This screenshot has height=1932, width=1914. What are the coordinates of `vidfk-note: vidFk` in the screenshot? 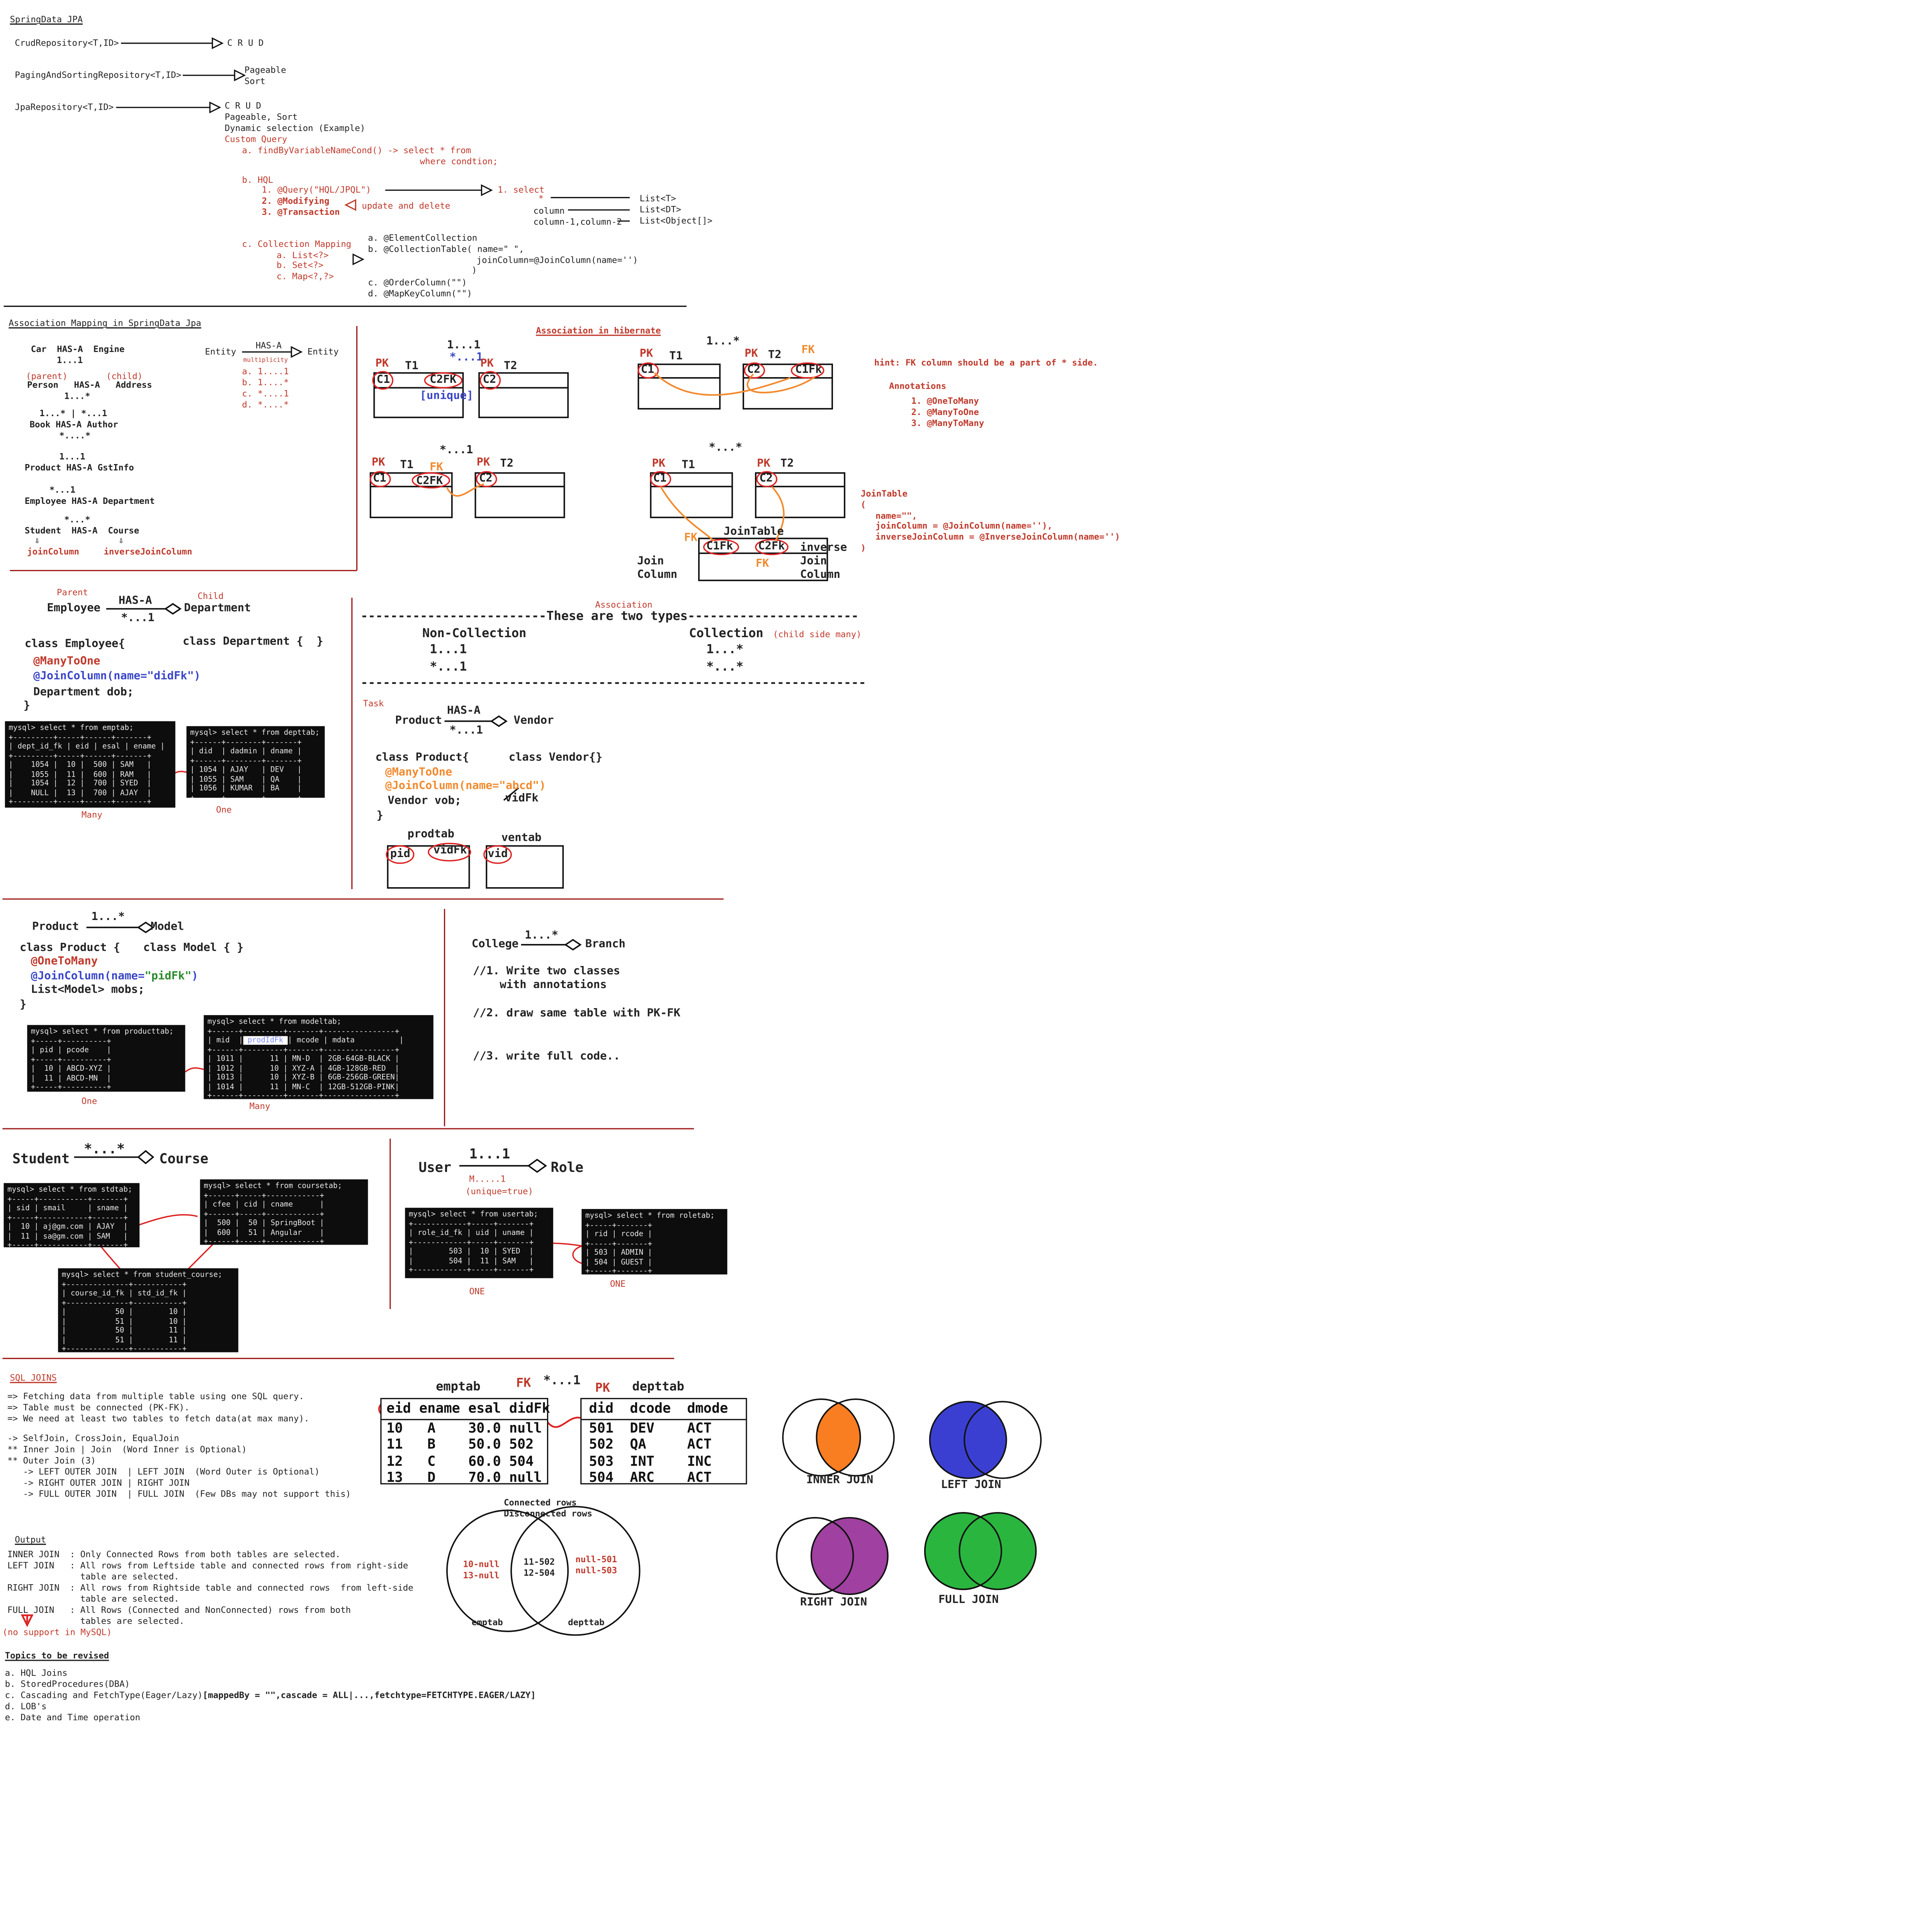 It's located at (522, 799).